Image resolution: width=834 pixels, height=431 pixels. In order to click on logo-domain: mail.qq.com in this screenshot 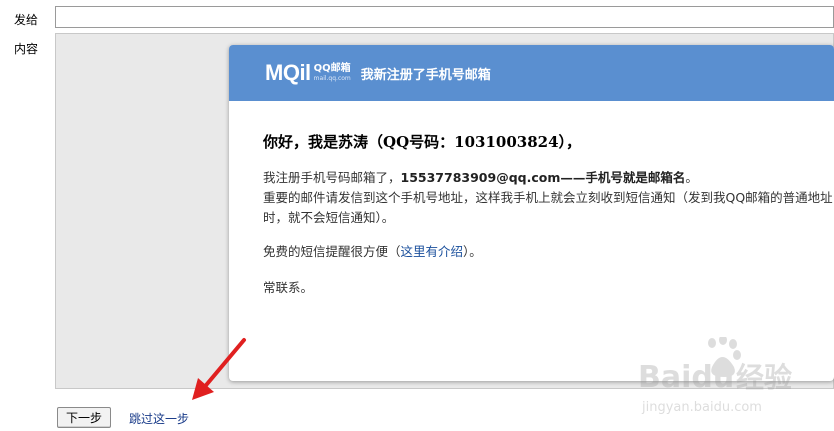, I will do `click(332, 78)`.